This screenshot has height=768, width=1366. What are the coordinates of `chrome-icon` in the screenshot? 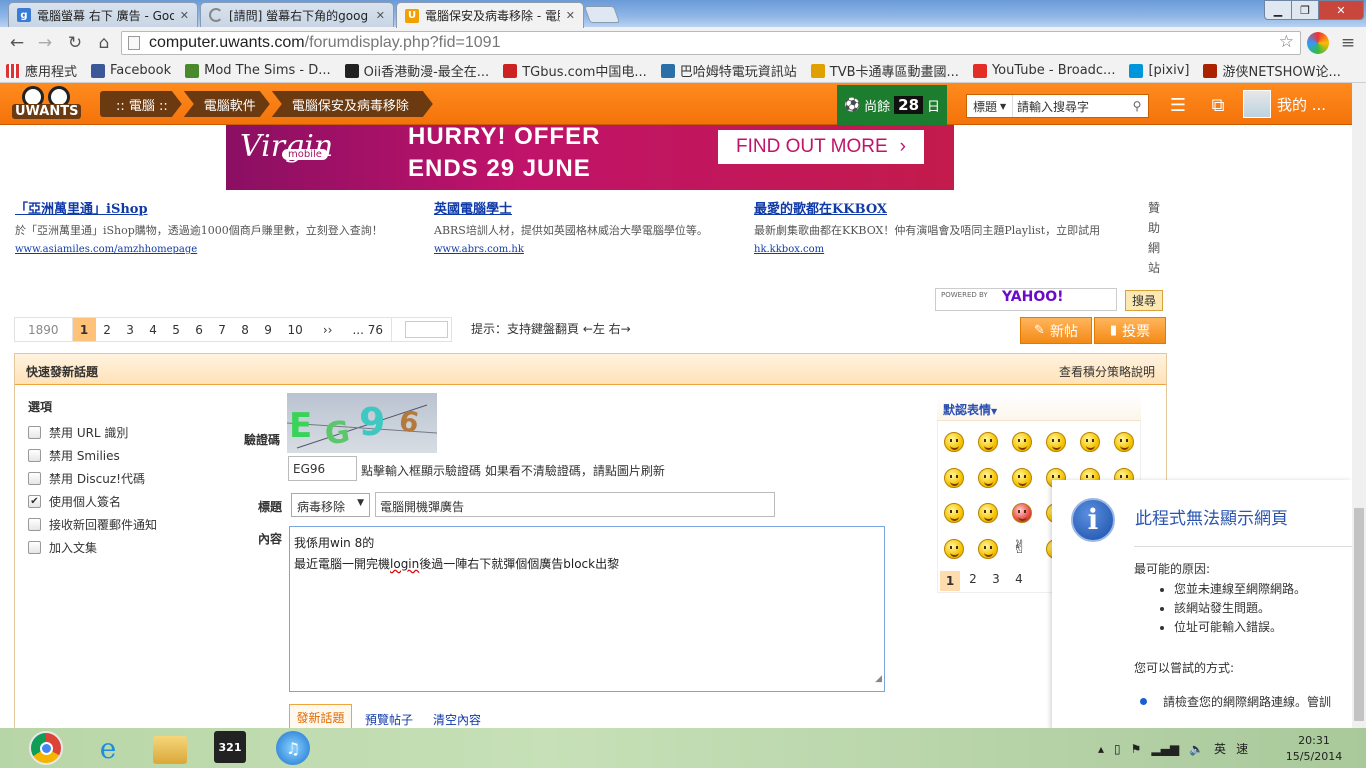 It's located at (46, 748).